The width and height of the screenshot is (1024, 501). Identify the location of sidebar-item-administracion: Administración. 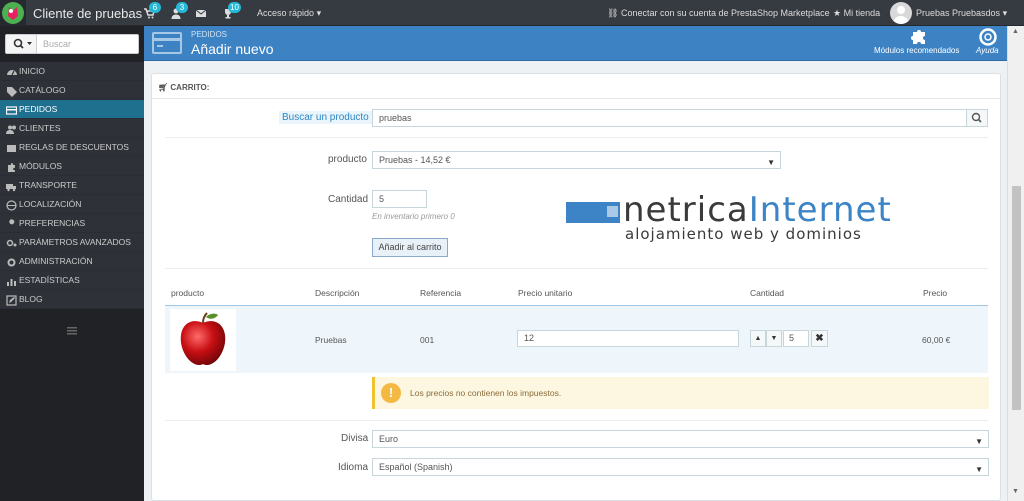
(72, 261).